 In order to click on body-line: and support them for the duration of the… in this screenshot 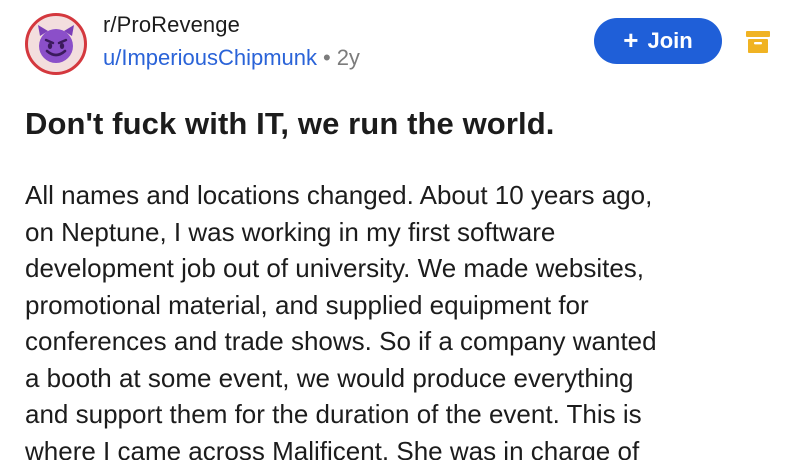, I will do `click(333, 414)`.